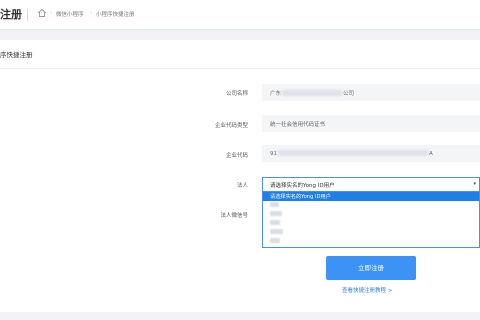 The height and width of the screenshot is (320, 480). What do you see at coordinates (302, 186) in the screenshot?
I see `legal-person-selected-value: 请选择实名的Yong ID用户` at bounding box center [302, 186].